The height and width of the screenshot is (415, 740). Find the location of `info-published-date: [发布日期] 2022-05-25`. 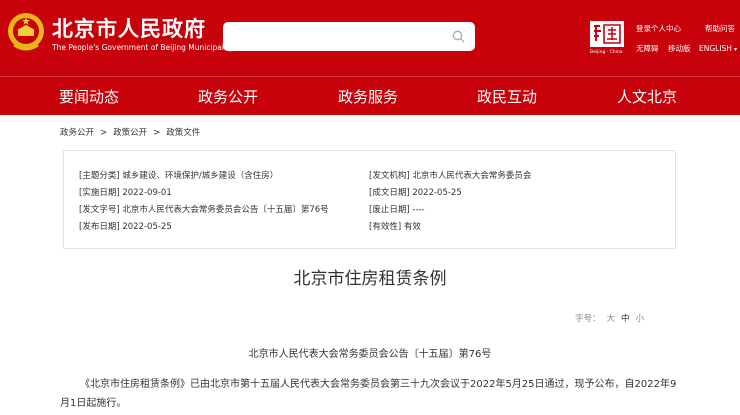

info-published-date: [发布日期] 2022-05-25 is located at coordinates (125, 227).